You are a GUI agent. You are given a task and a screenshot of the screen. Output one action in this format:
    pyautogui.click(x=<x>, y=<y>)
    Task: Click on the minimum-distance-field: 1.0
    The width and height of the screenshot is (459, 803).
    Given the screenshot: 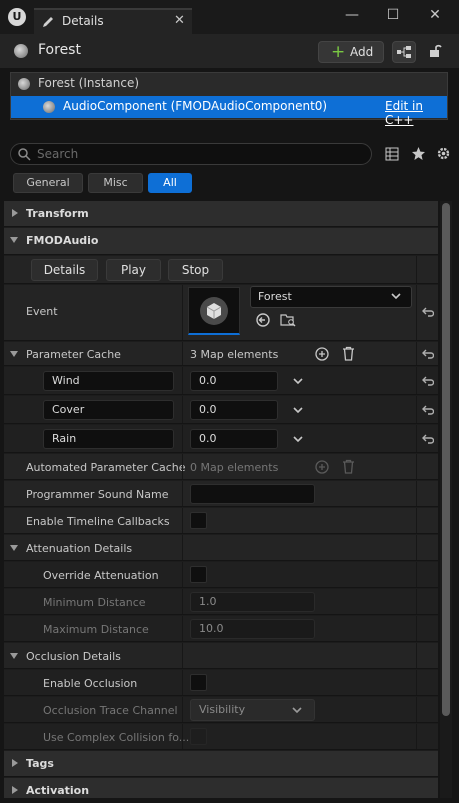 What is the action you would take?
    pyautogui.click(x=252, y=602)
    